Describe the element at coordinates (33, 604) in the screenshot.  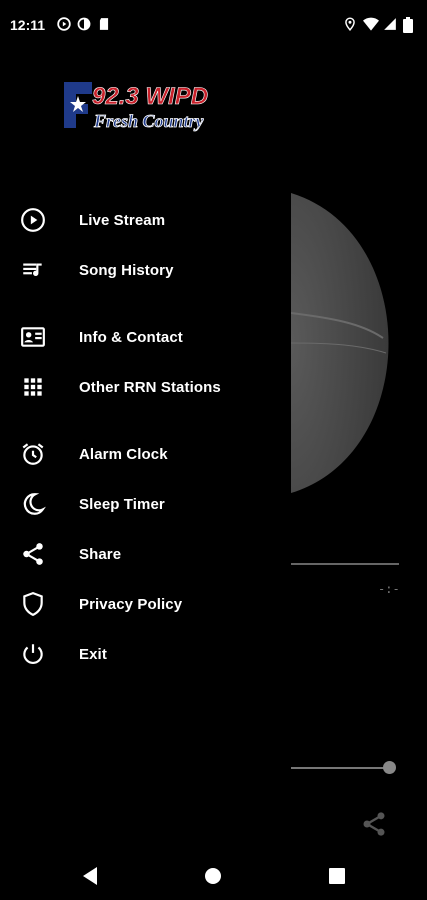
I see `shield-icon` at that location.